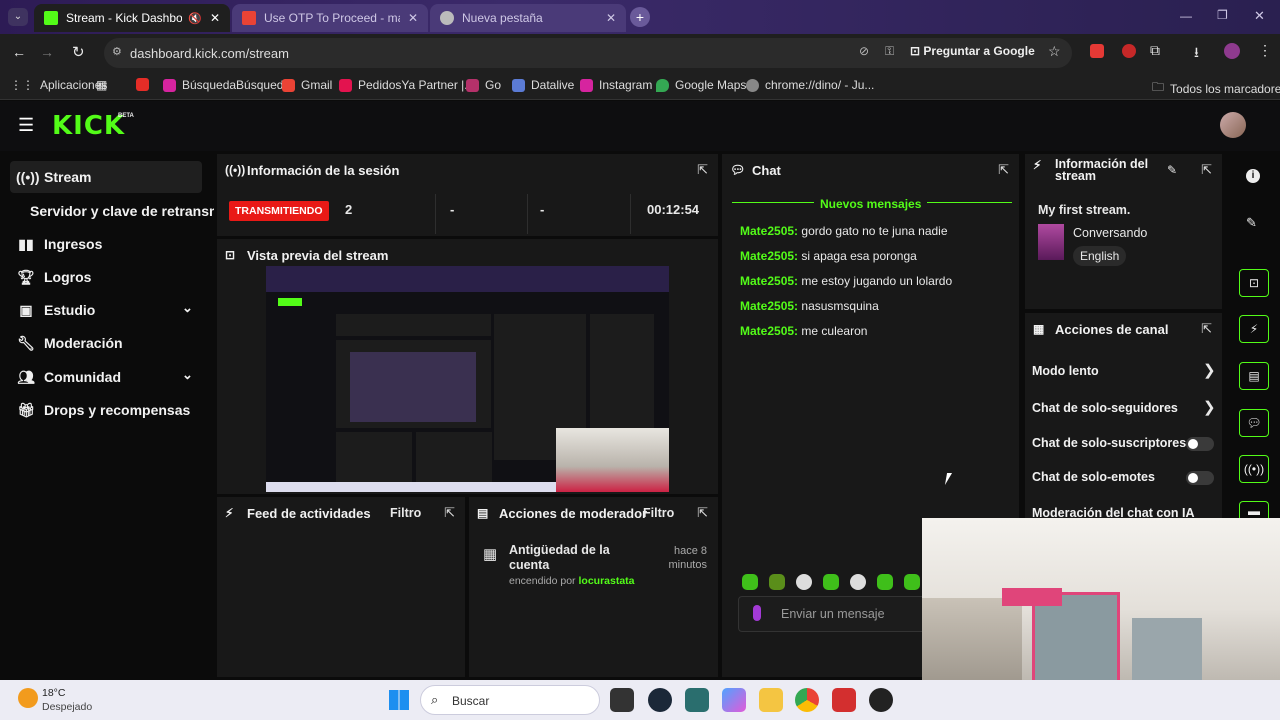 The height and width of the screenshot is (720, 1280). What do you see at coordinates (1109, 443) in the screenshot?
I see `action-solo-suscriptores: Chat de solo-suscriptores` at bounding box center [1109, 443].